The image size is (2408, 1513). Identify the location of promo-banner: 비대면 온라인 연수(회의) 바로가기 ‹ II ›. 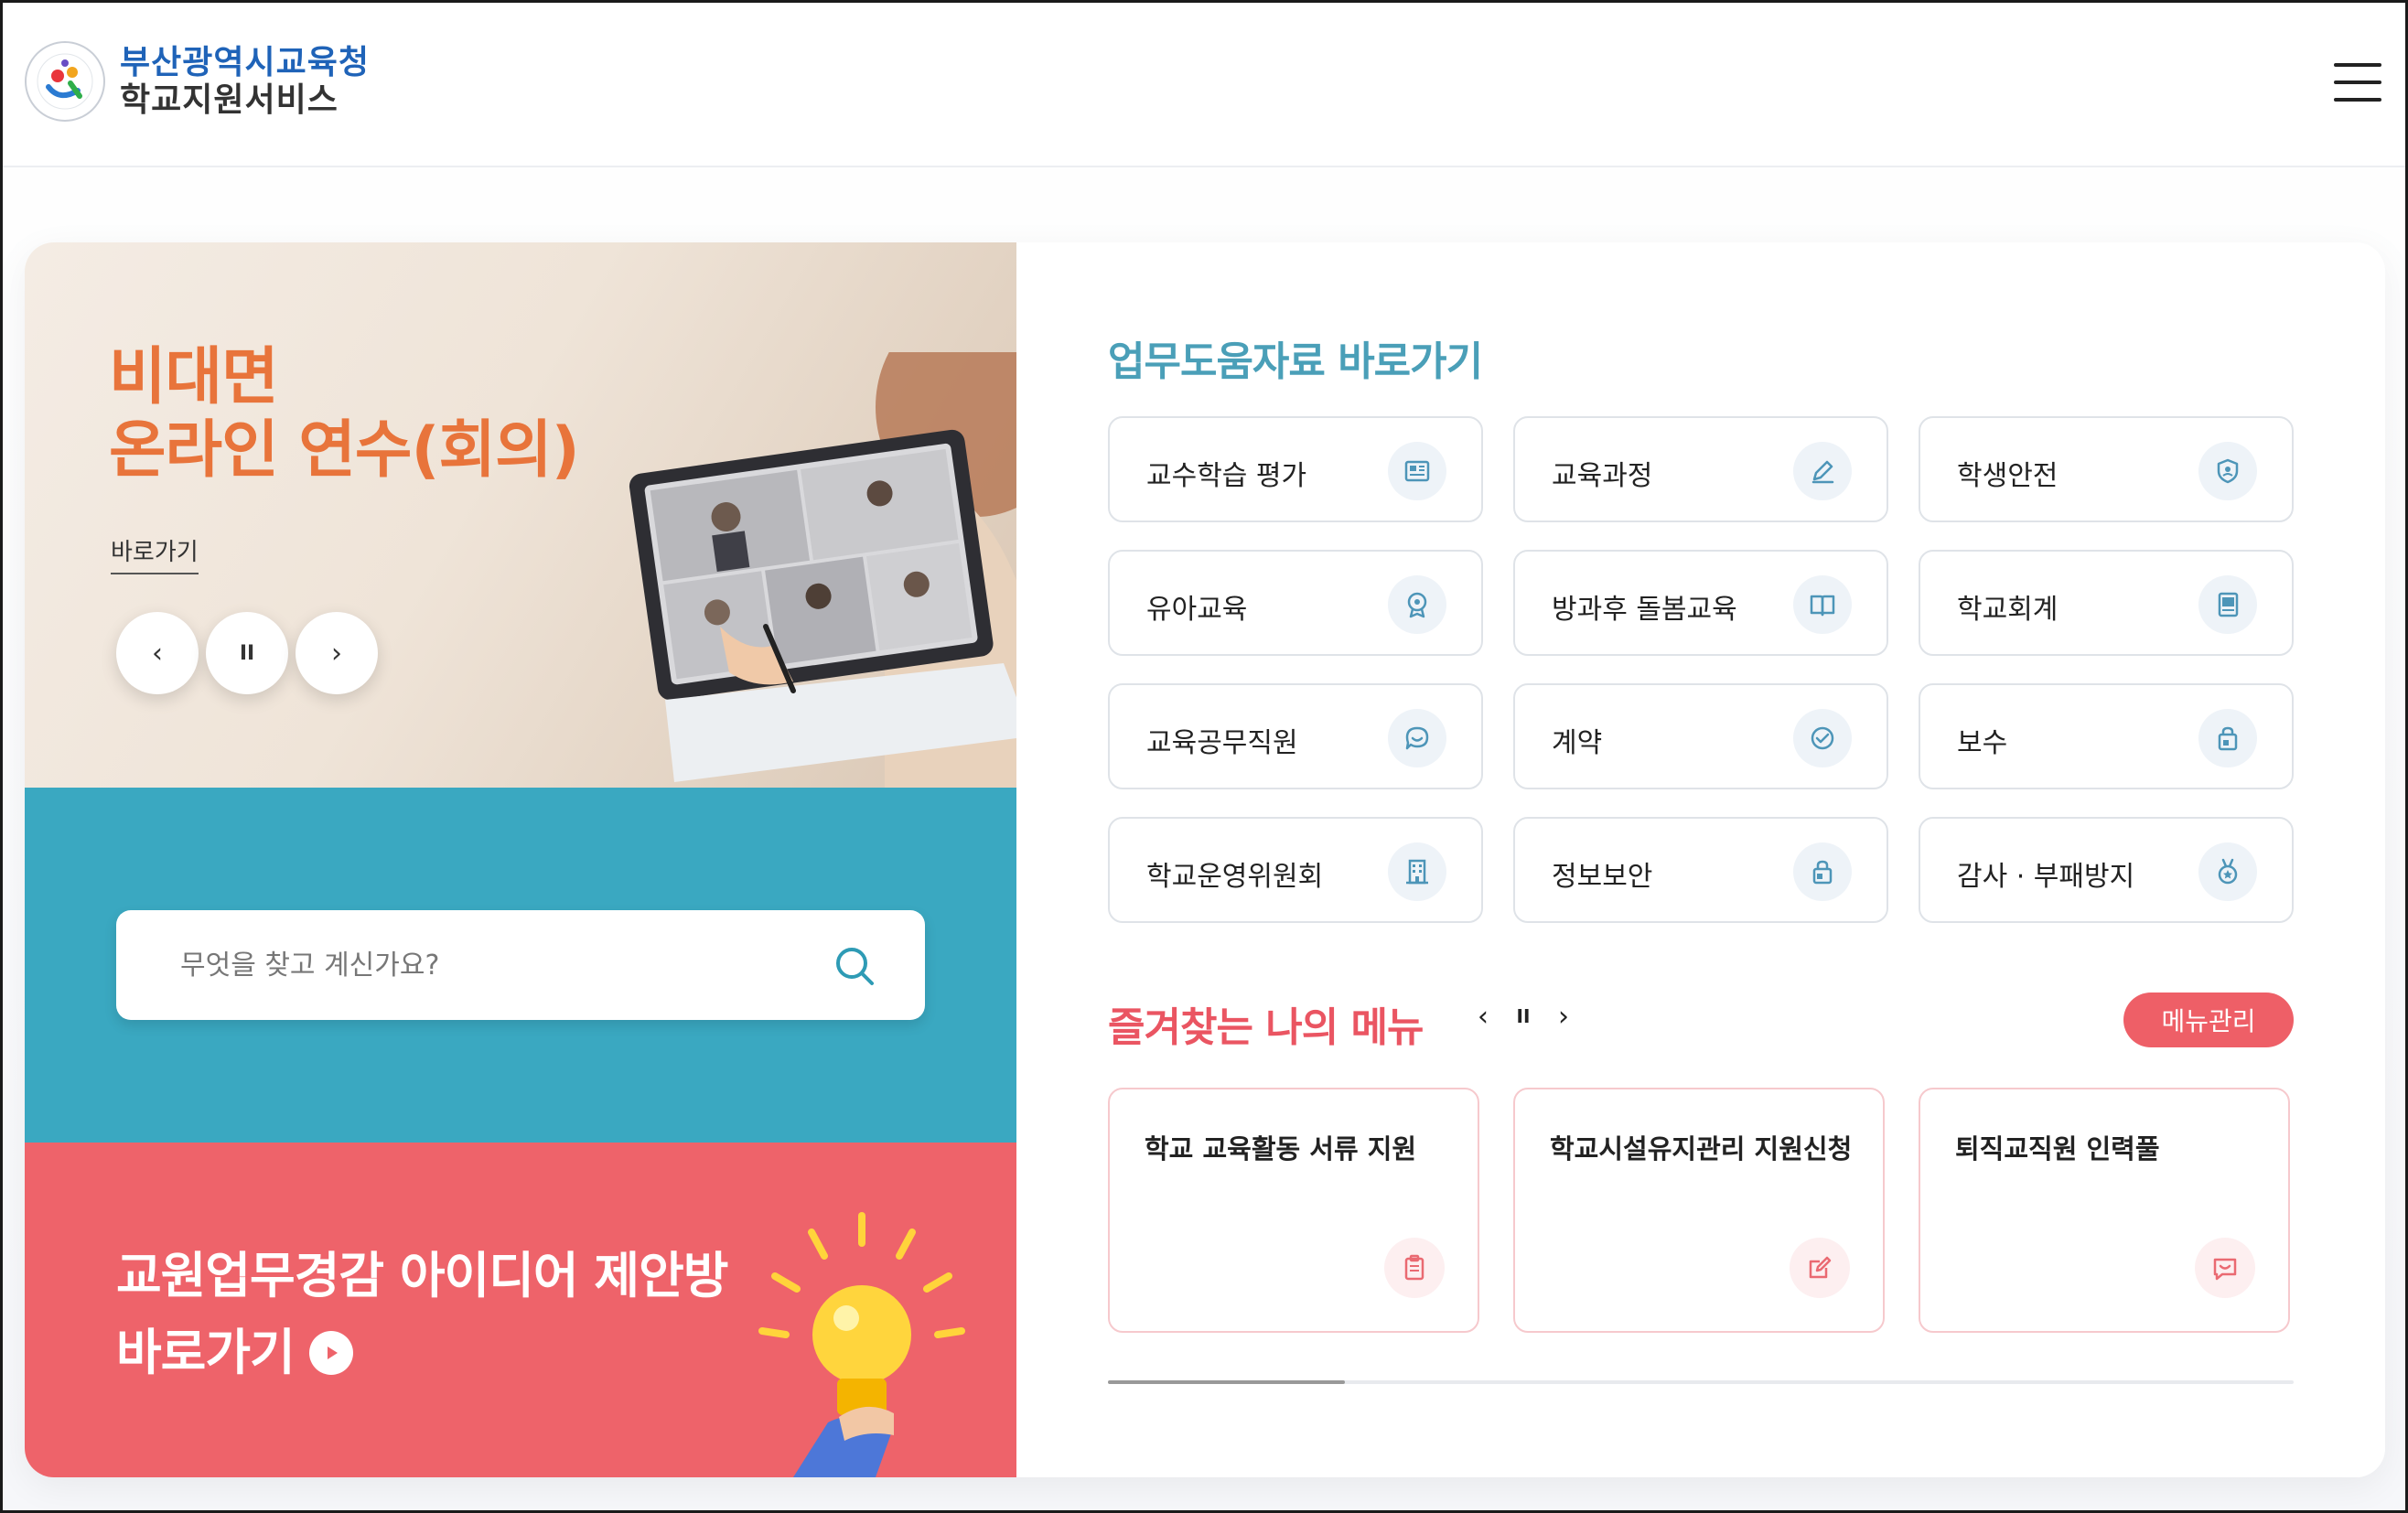
(520, 515).